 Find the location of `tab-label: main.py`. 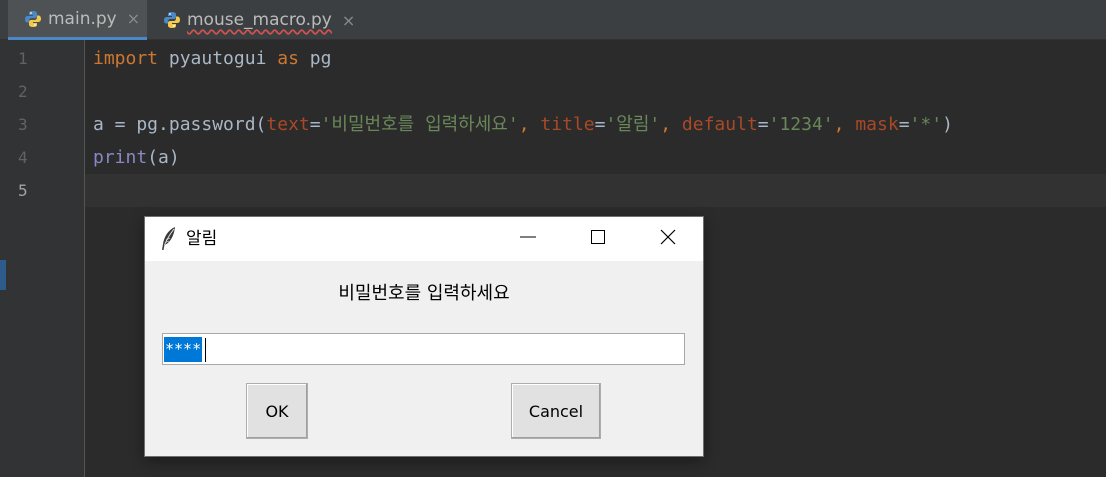

tab-label: main.py is located at coordinates (82, 18).